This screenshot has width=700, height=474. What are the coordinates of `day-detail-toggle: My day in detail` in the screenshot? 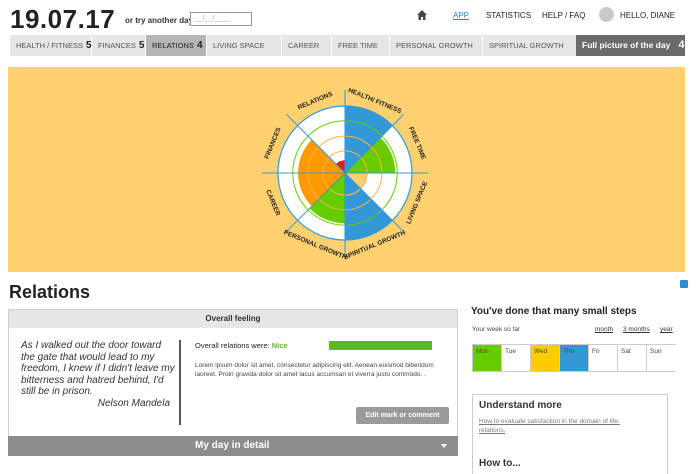 It's located at (233, 446).